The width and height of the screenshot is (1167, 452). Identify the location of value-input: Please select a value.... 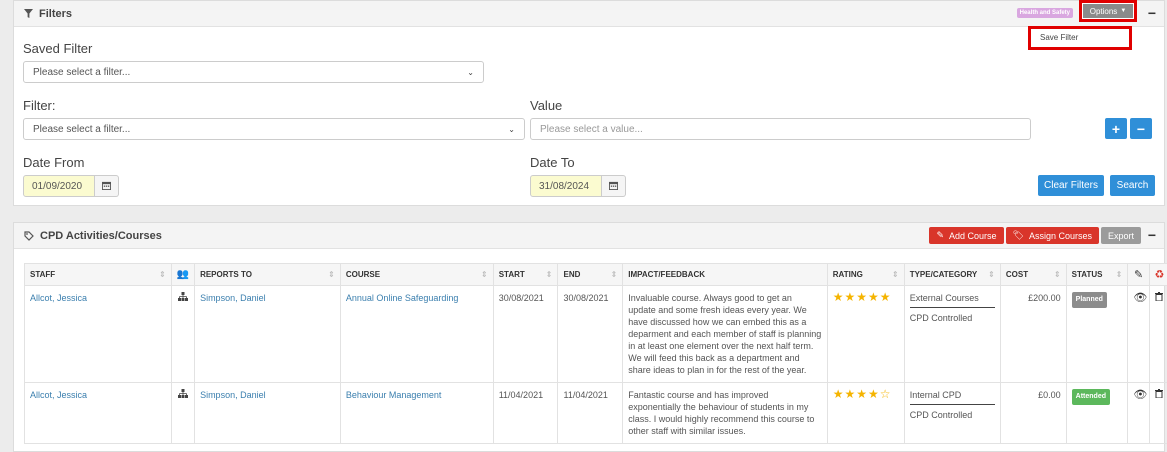
(780, 129).